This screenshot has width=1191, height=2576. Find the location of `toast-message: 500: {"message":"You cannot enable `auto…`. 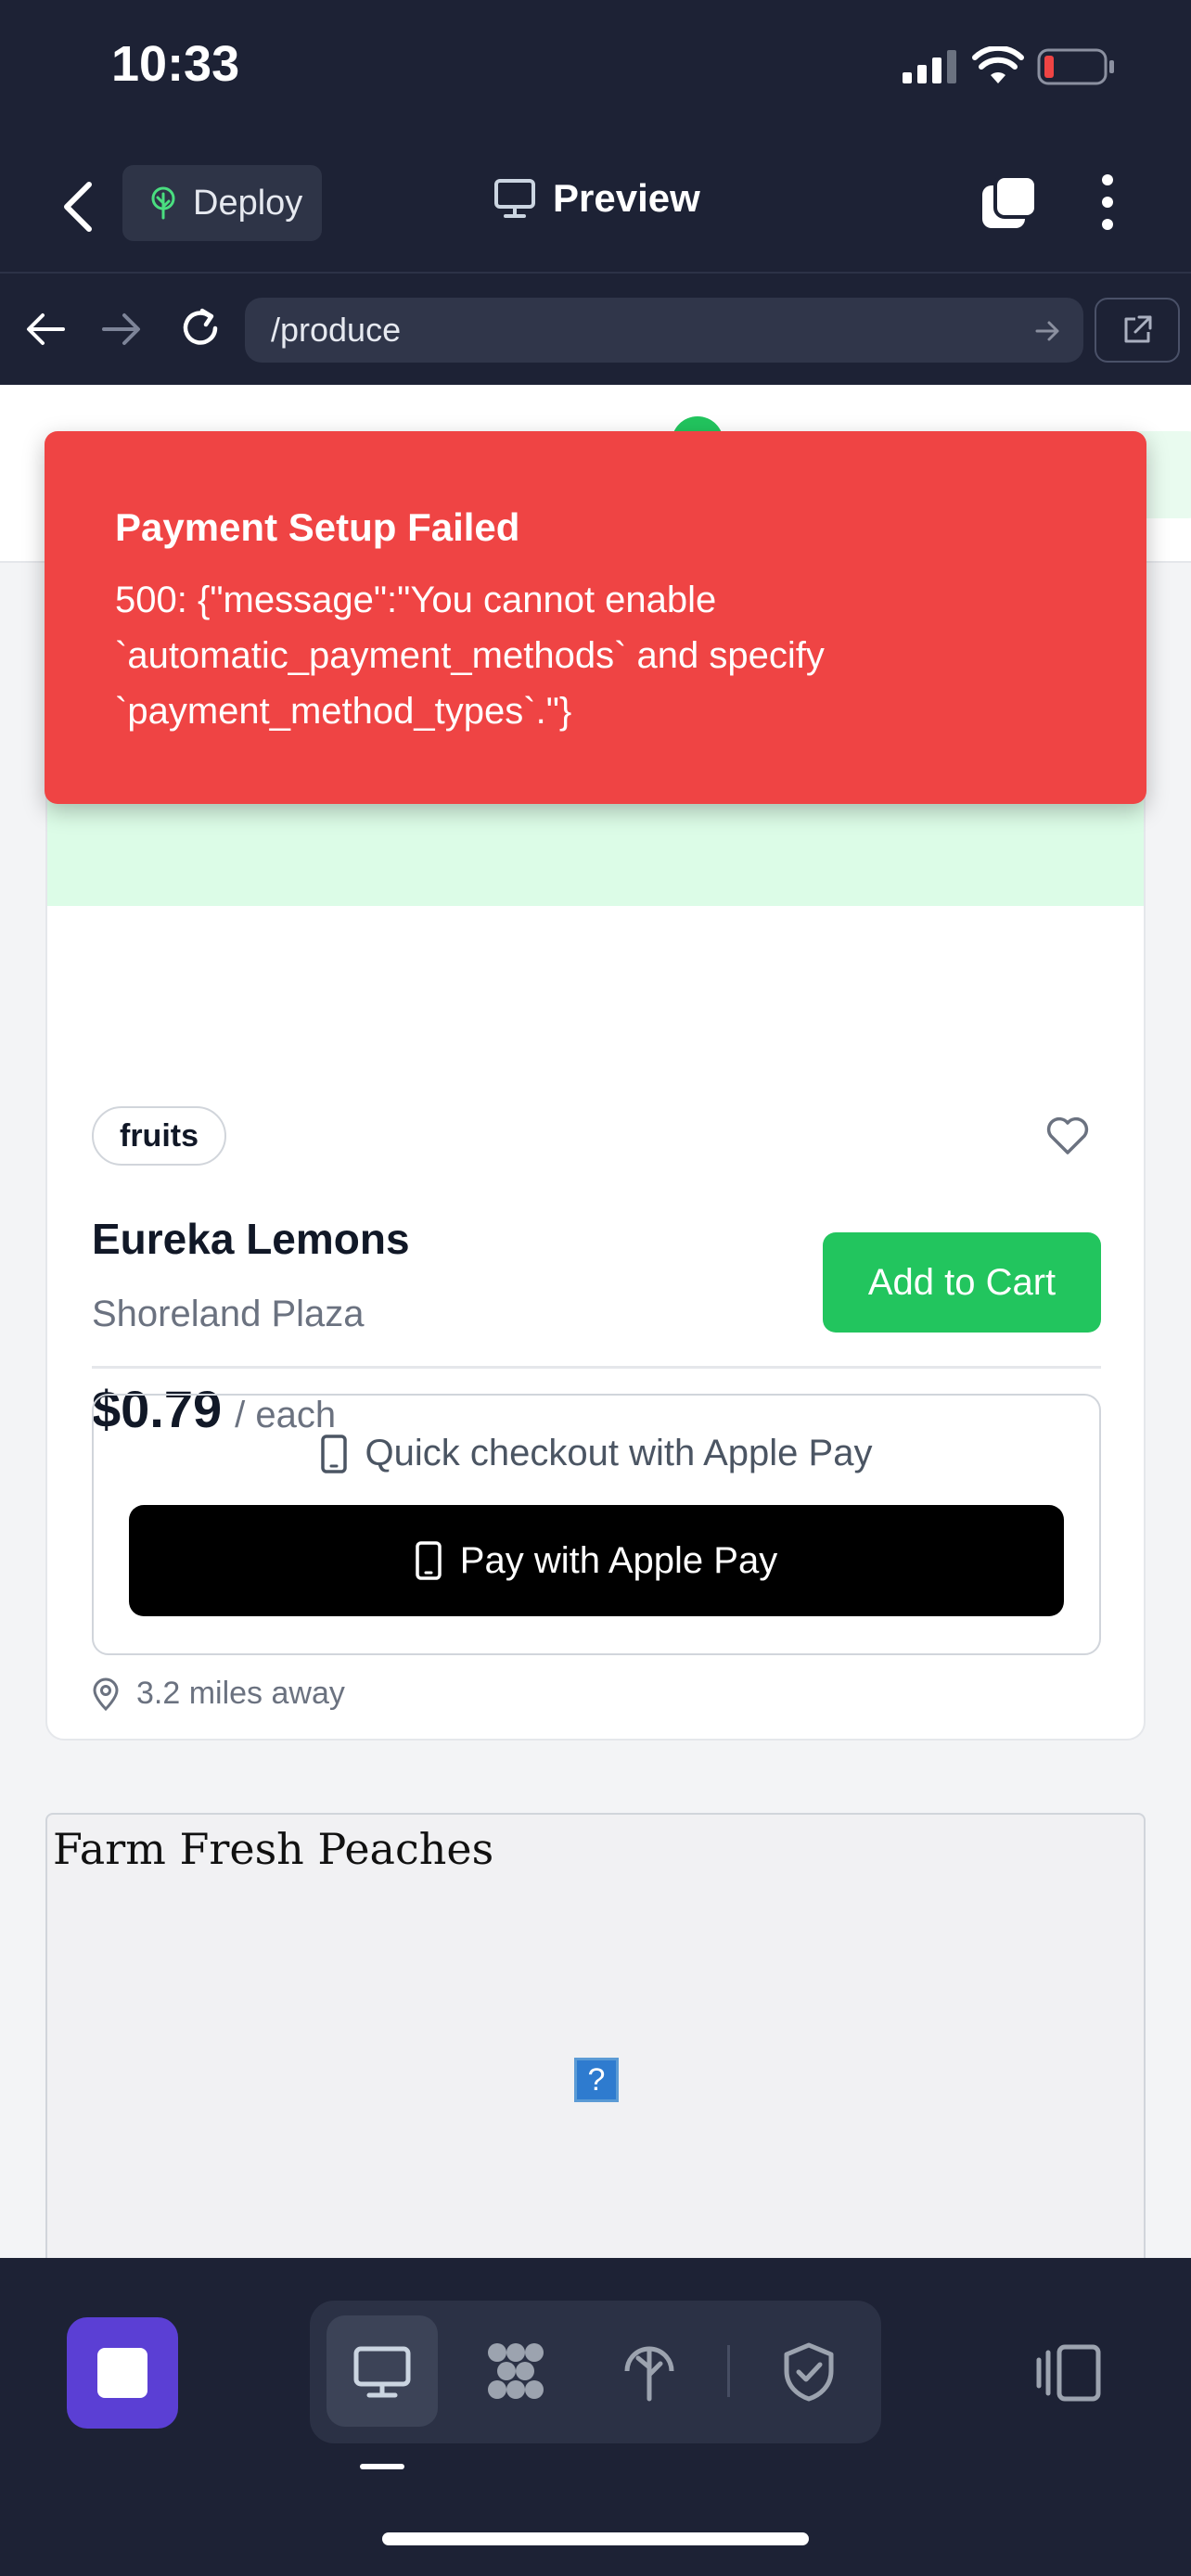

toast-message: 500: {"message":"You cannot enable `auto… is located at coordinates (470, 656).